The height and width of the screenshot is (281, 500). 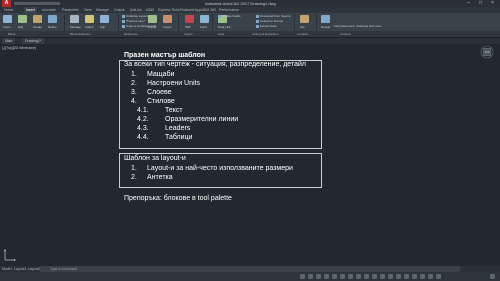 I want to click on otrack-icon, so click(x=342, y=276).